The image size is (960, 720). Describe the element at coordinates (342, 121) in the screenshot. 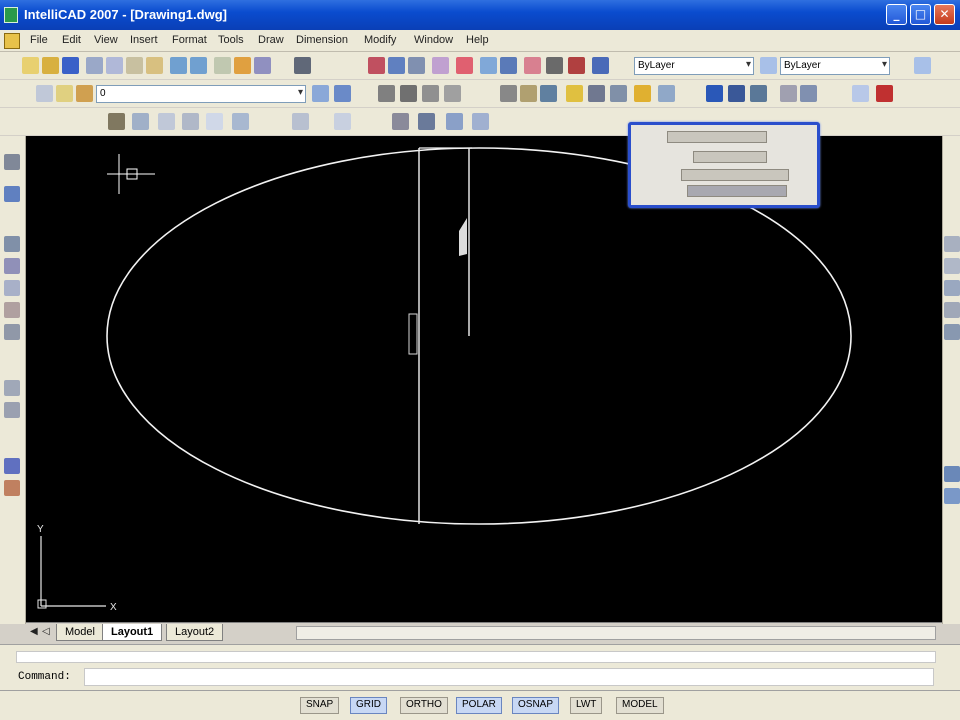

I see `dimension-aligned-icon` at that location.